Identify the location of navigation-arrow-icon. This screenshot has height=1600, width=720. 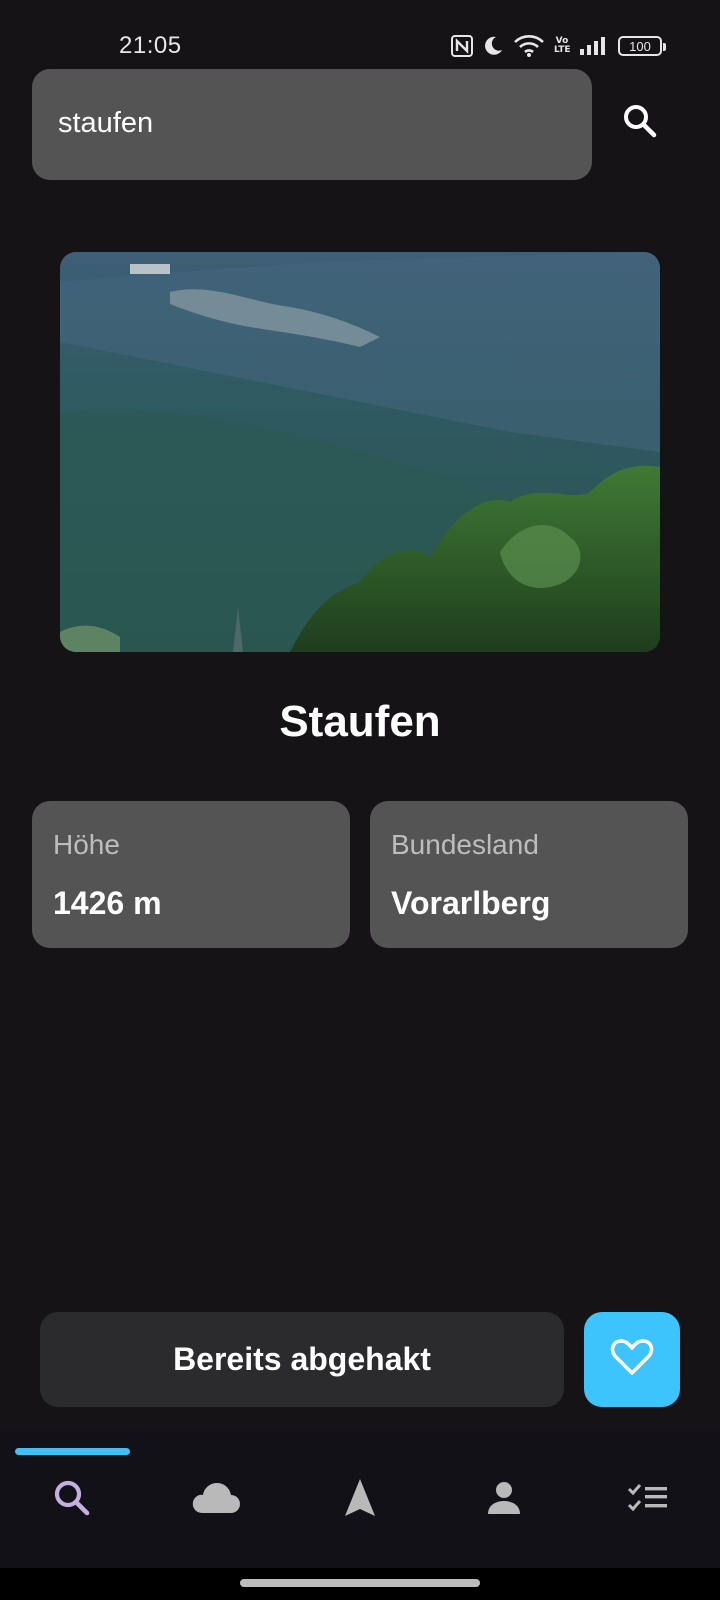
(360, 1500).